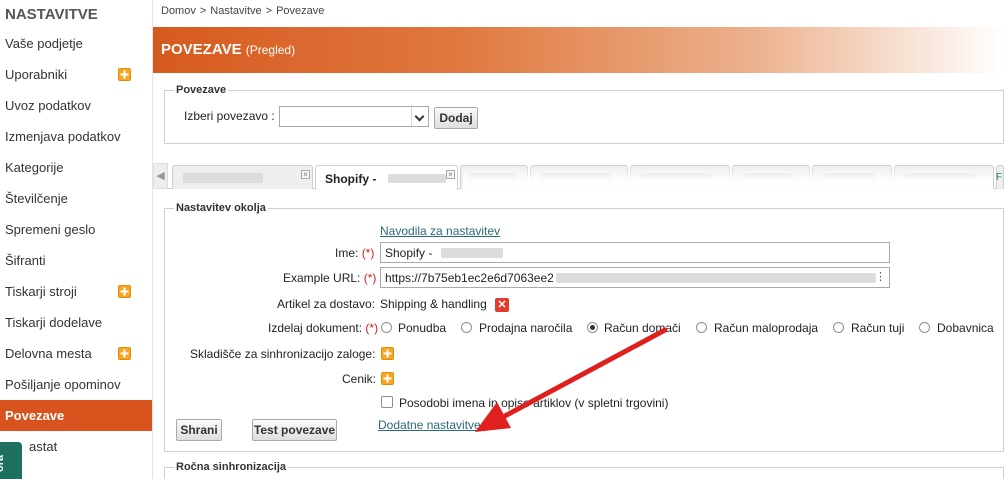 The height and width of the screenshot is (479, 1004). I want to click on add-connection-button: Dodaj, so click(456, 118).